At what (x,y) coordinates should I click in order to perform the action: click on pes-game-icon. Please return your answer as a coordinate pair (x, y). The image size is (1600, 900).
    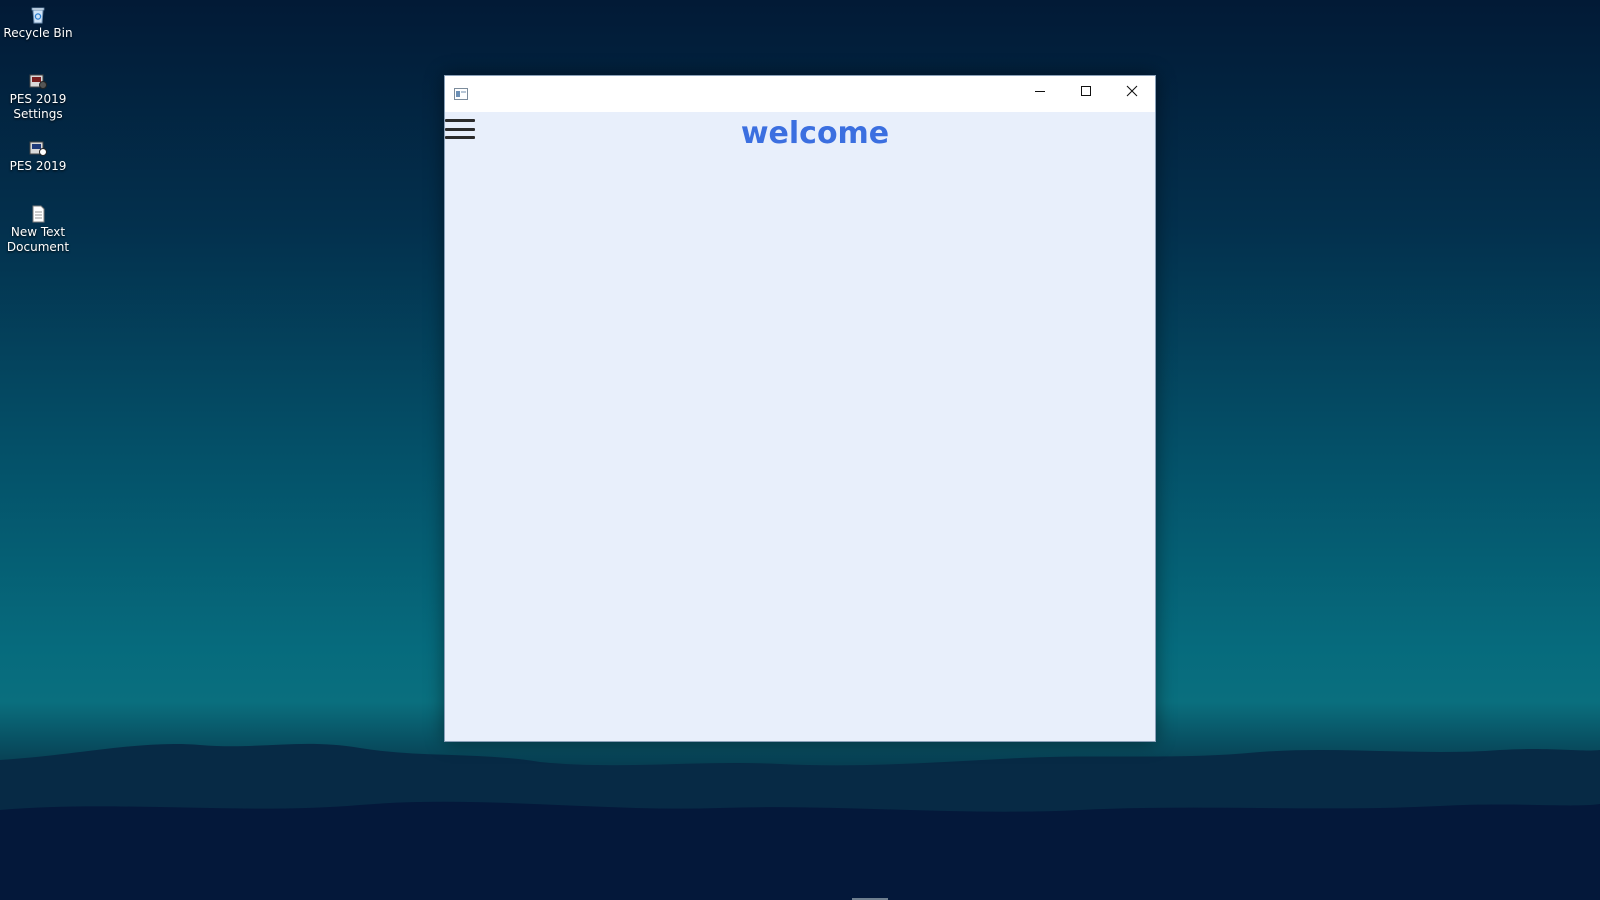
    Looking at the image, I should click on (38, 148).